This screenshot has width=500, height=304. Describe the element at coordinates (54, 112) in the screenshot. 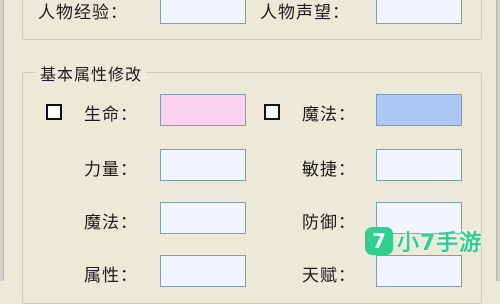

I see `hp-lock-checkbox` at that location.